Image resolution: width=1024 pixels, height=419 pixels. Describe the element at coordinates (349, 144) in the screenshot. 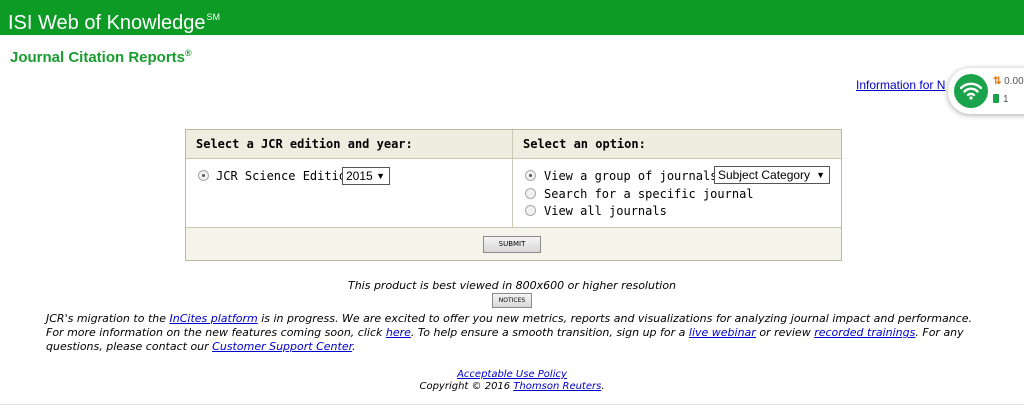

I see `edition-header: Select a JCR edition and year:` at that location.